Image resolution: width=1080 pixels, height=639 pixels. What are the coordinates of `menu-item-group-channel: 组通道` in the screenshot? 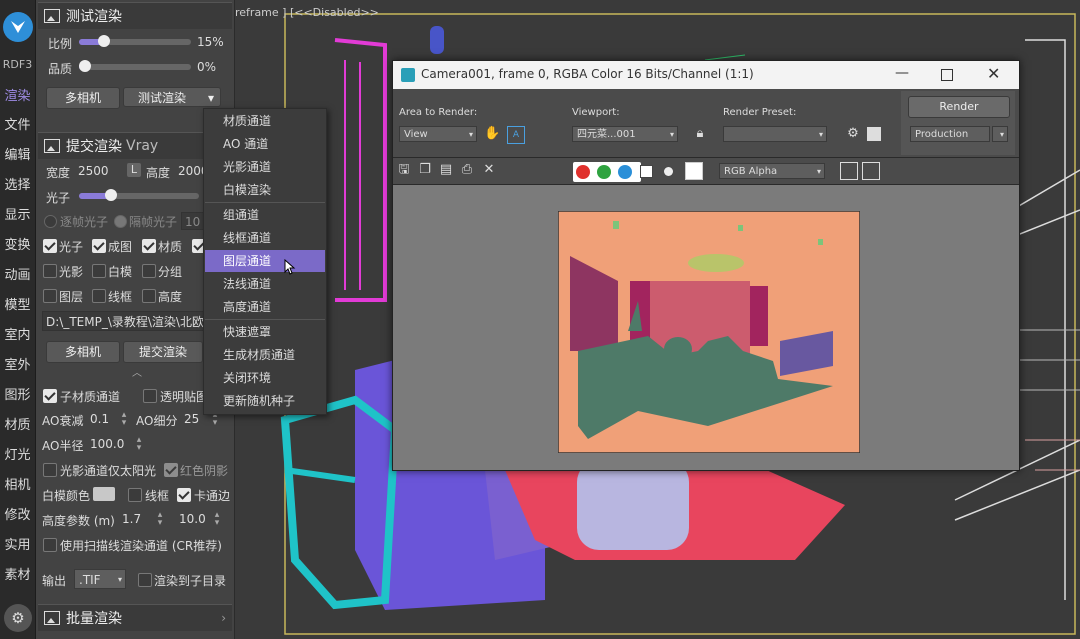 It's located at (265, 215).